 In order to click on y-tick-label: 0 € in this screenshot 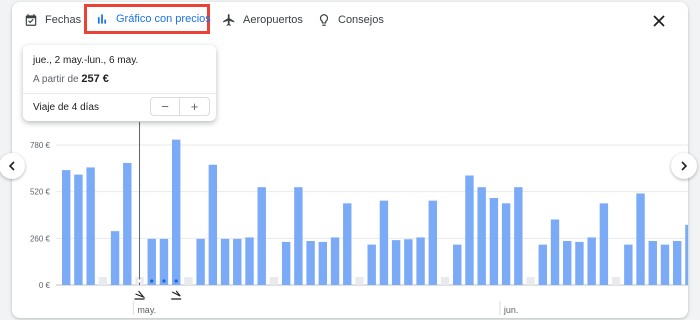, I will do `click(45, 285)`.